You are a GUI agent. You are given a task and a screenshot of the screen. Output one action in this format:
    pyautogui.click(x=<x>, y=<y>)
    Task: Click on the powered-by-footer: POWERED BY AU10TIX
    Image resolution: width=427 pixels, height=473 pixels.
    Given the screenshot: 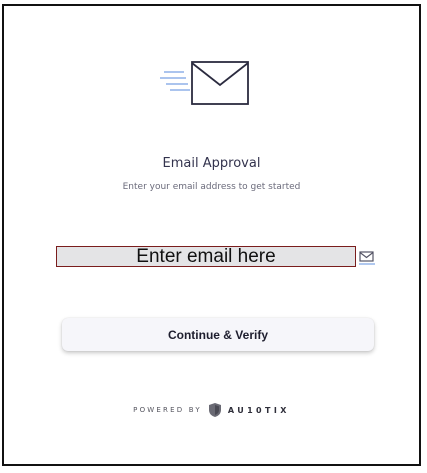 What is the action you would take?
    pyautogui.click(x=211, y=410)
    